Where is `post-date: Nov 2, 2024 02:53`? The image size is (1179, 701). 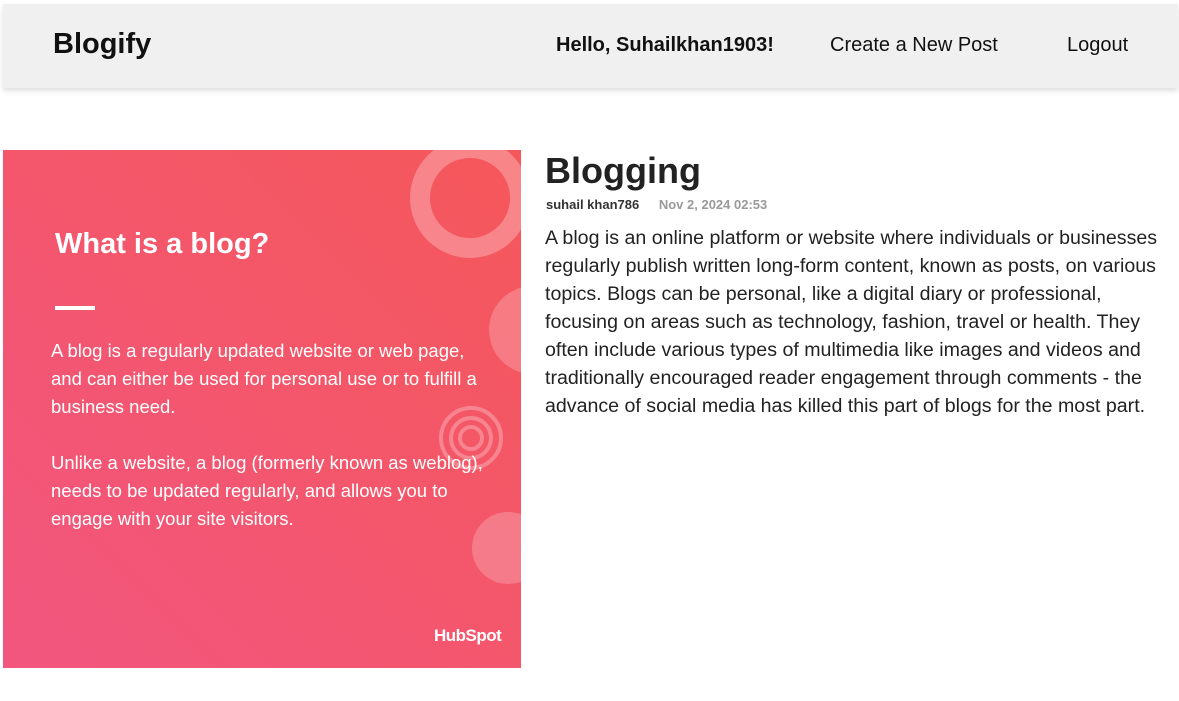 post-date: Nov 2, 2024 02:53 is located at coordinates (713, 204).